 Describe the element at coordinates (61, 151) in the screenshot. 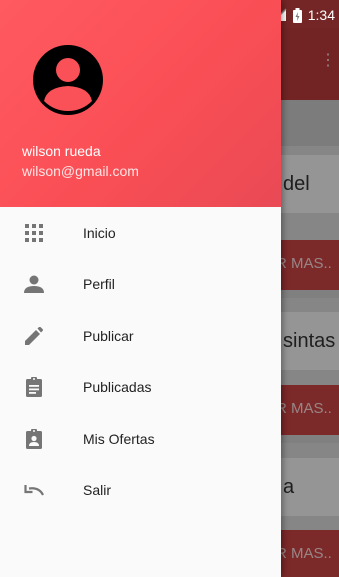

I see `user-name: wilson rueda` at that location.